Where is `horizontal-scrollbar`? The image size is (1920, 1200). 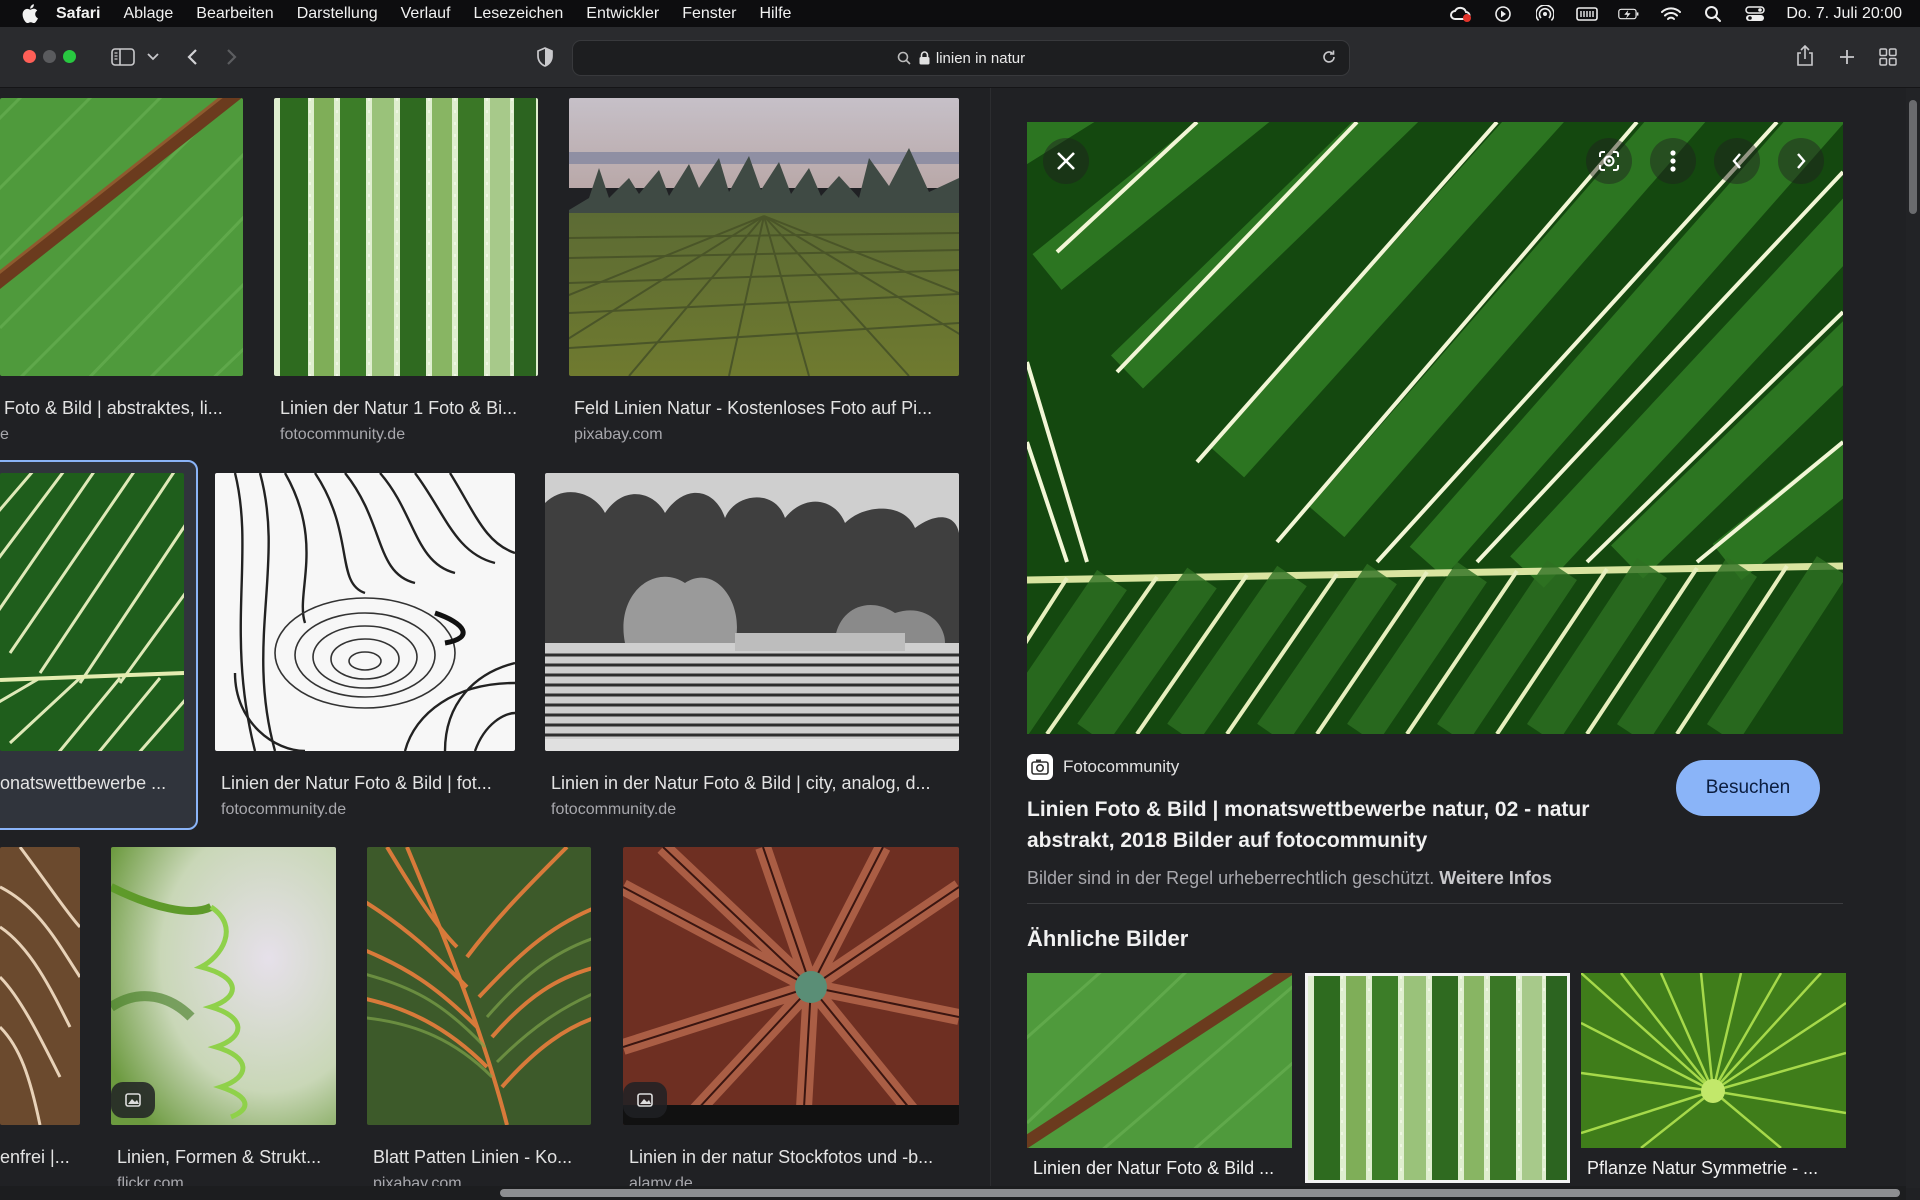 horizontal-scrollbar is located at coordinates (953, 1193).